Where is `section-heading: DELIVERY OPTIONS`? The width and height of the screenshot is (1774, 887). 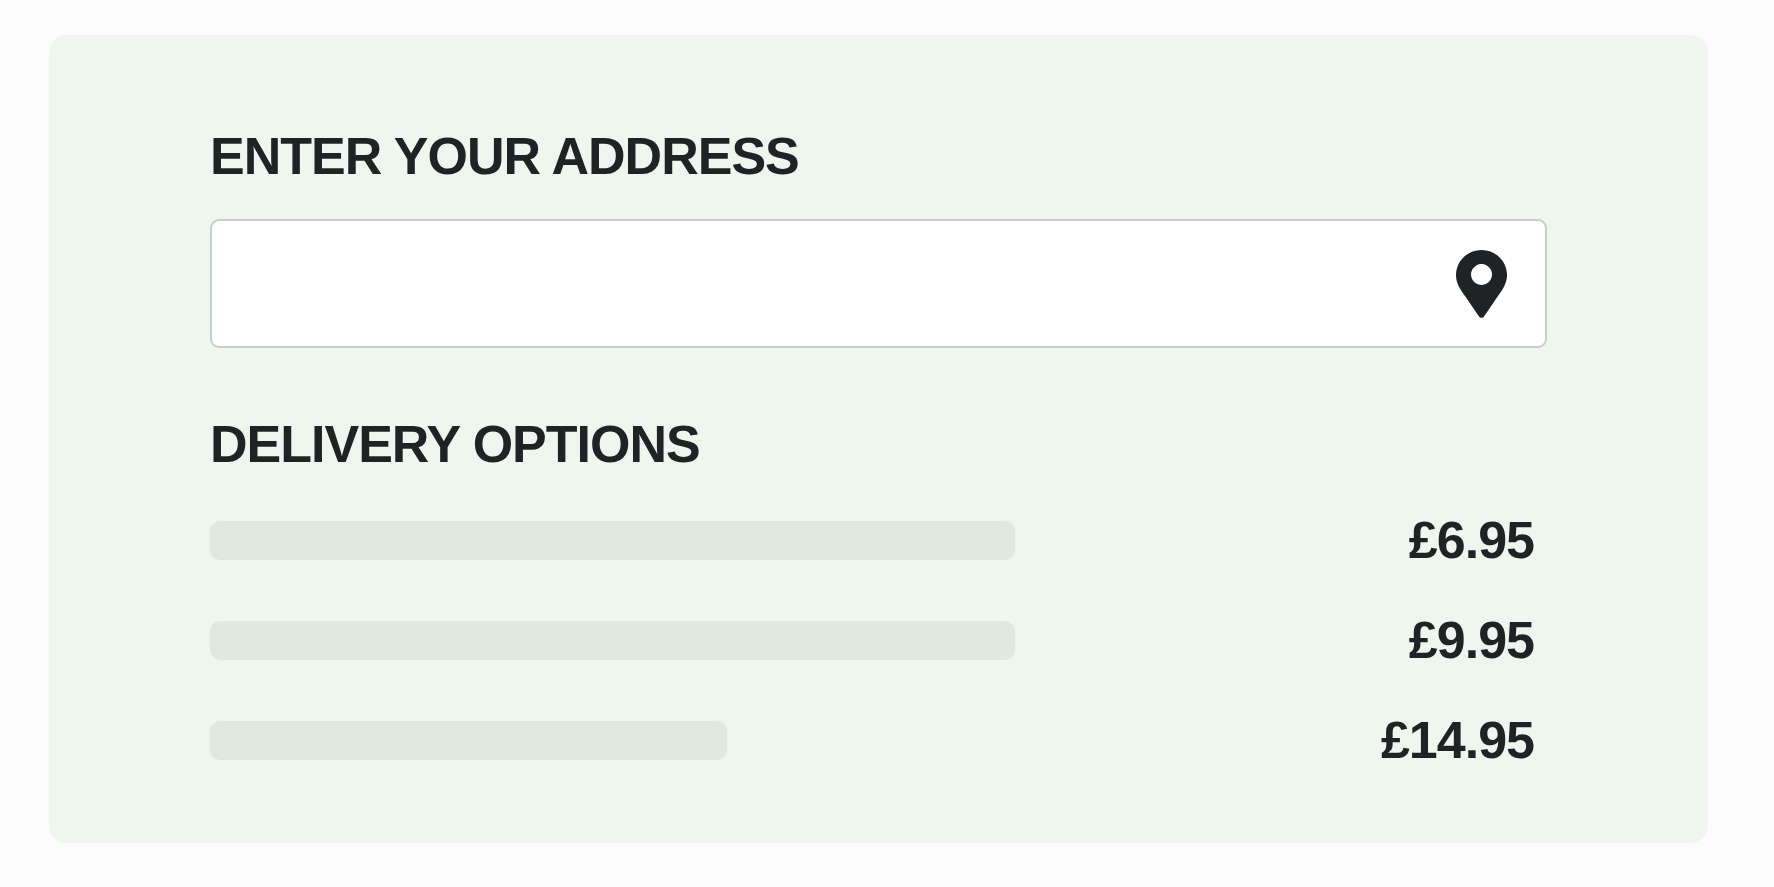 section-heading: DELIVERY OPTIONS is located at coordinates (455, 444).